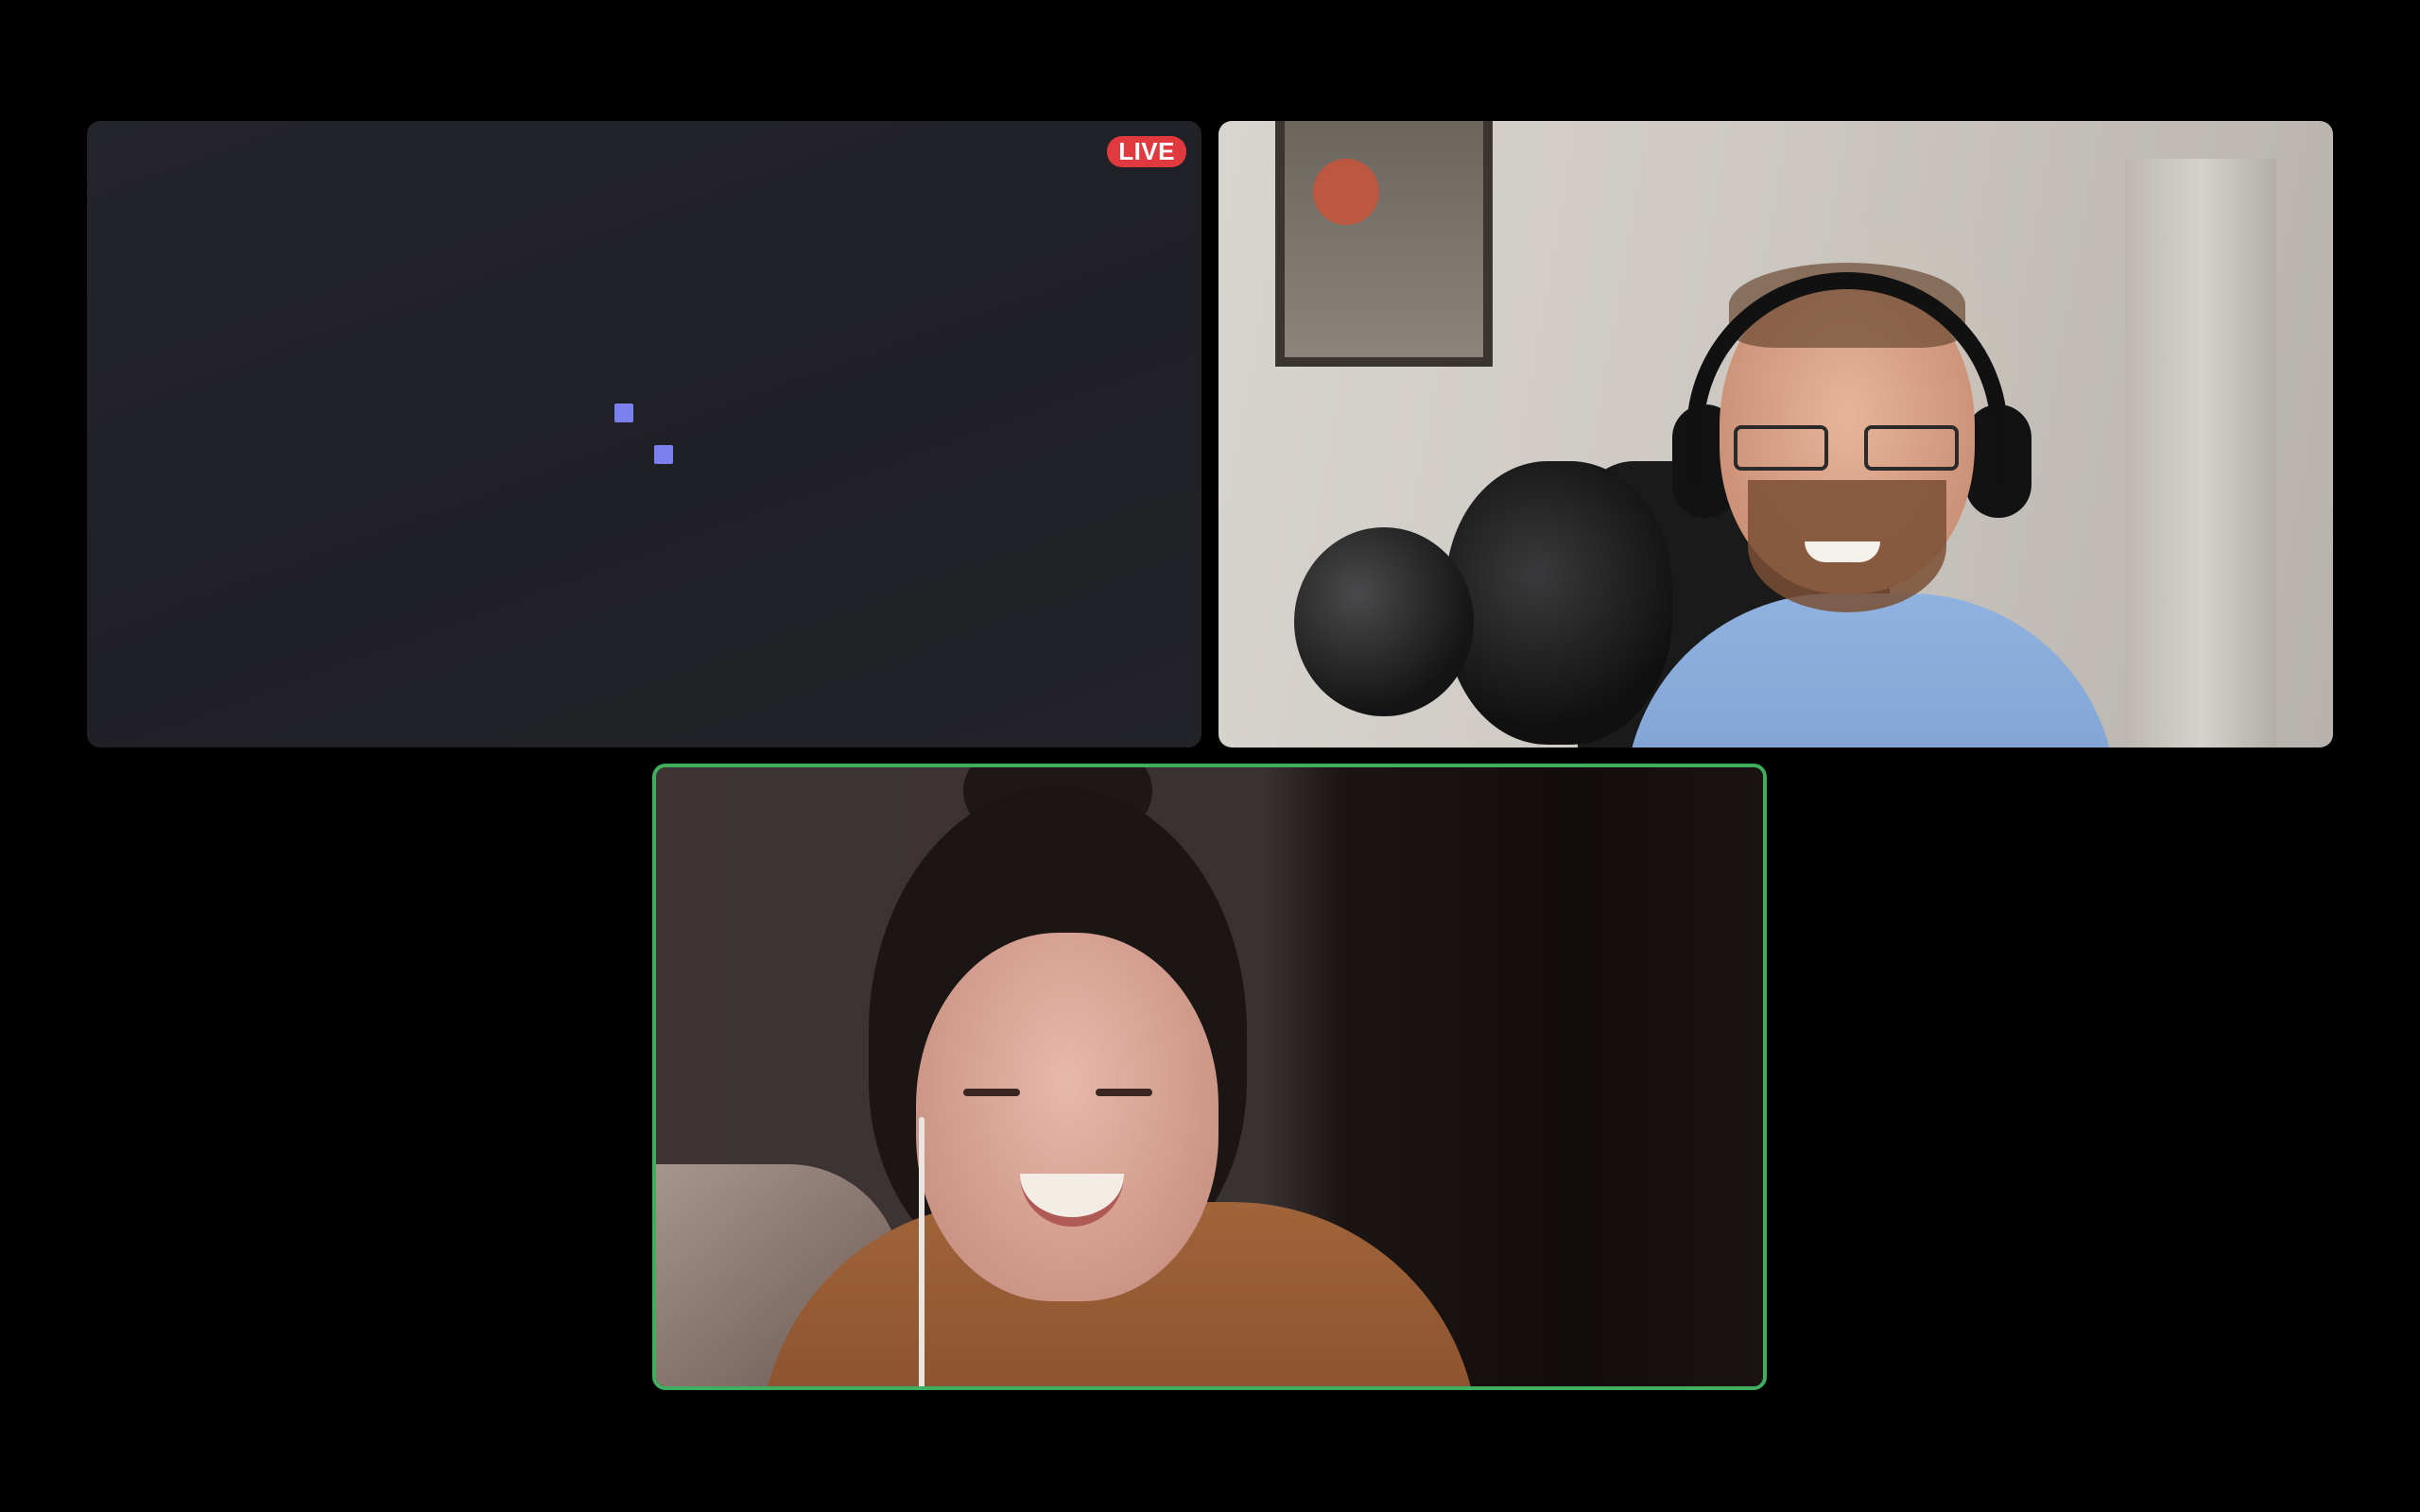 This screenshot has height=1512, width=2420. Describe the element at coordinates (1559, 603) in the screenshot. I see `microphone` at that location.